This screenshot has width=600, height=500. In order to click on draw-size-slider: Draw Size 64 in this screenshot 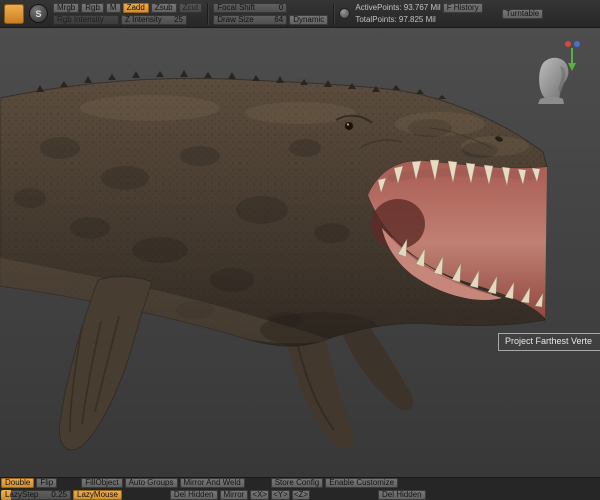, I will do `click(250, 19)`.